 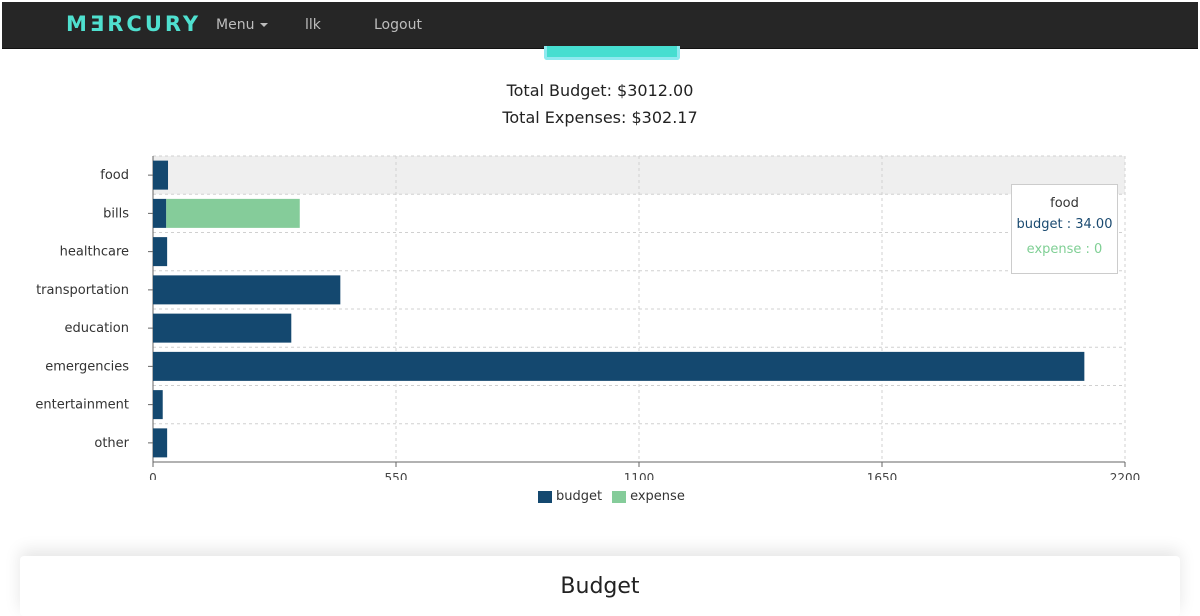 I want to click on legend-item-budget: budget, so click(x=570, y=496).